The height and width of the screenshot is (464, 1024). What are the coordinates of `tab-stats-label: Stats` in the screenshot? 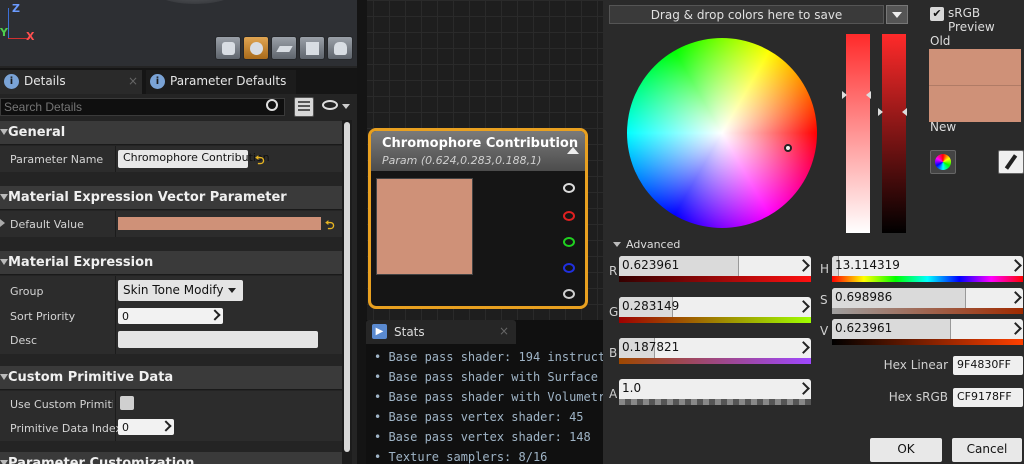 It's located at (409, 332).